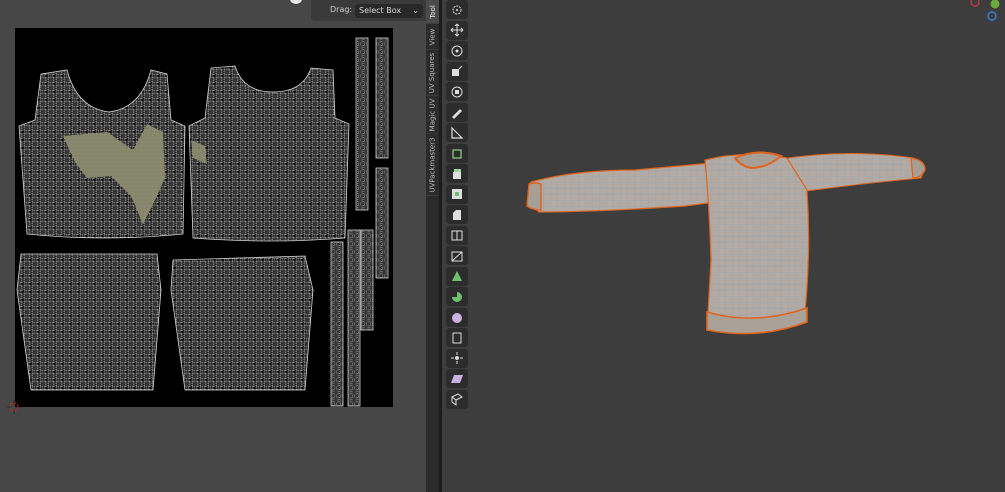 Image resolution: width=1005 pixels, height=492 pixels. I want to click on inset-tool-button, so click(457, 194).